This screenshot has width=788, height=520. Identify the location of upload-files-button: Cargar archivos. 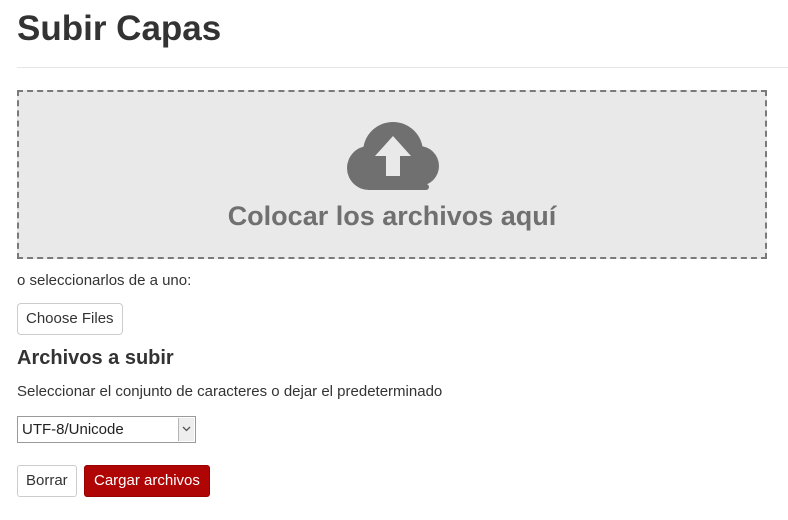
(147, 481).